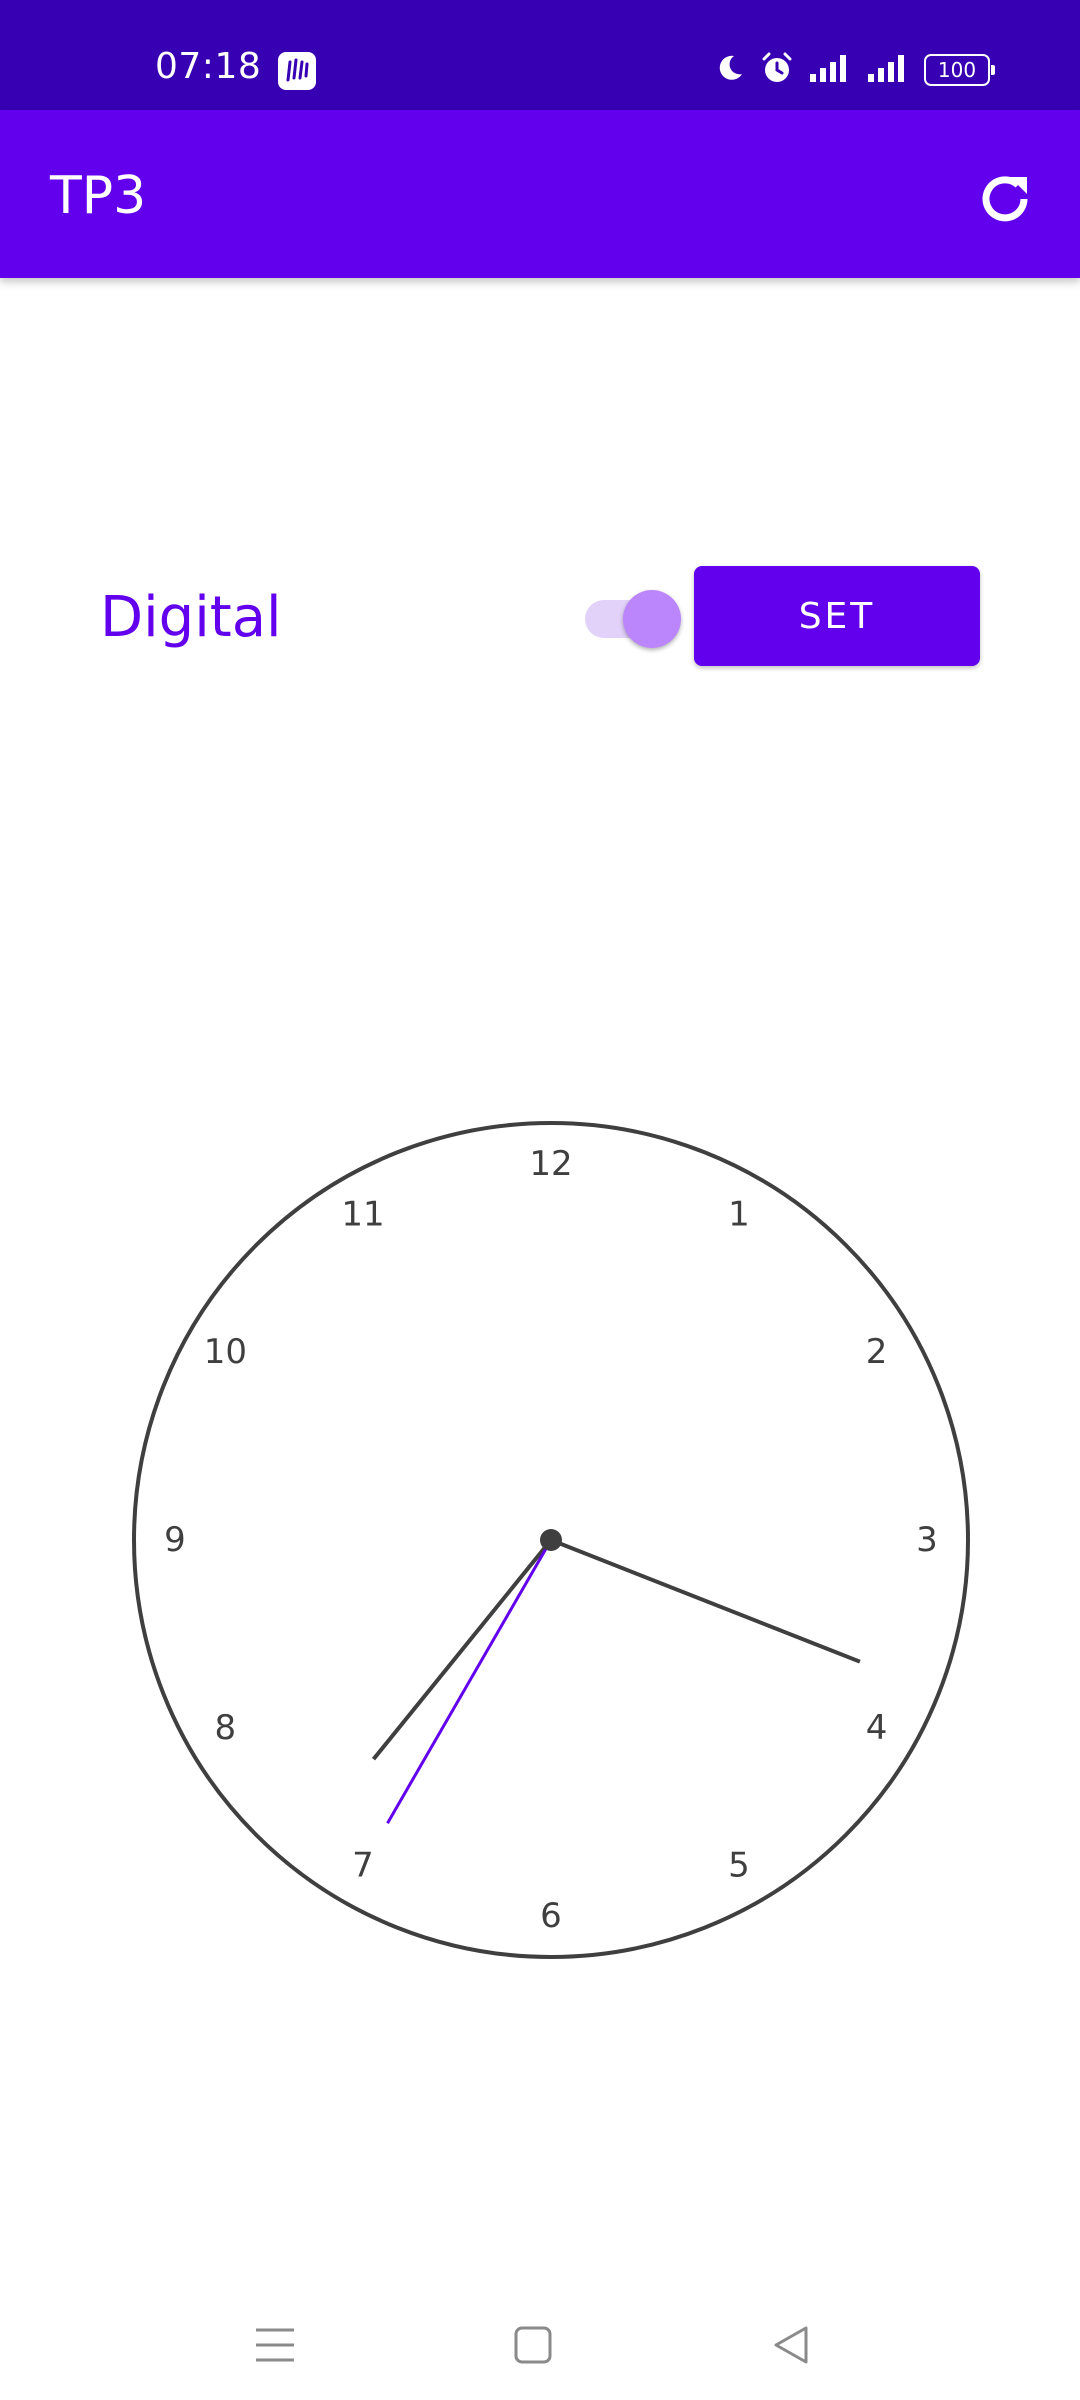 This screenshot has height=2400, width=1080. Describe the element at coordinates (550, 1164) in the screenshot. I see `clock-number-12: 12` at that location.